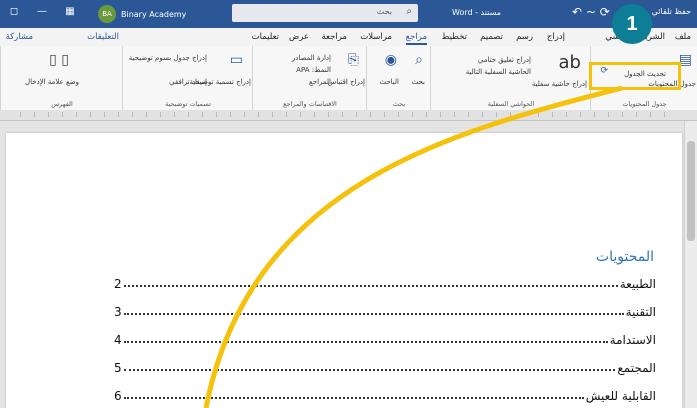  Describe the element at coordinates (154, 14) in the screenshot. I see `account-name: Binary Academy` at that location.